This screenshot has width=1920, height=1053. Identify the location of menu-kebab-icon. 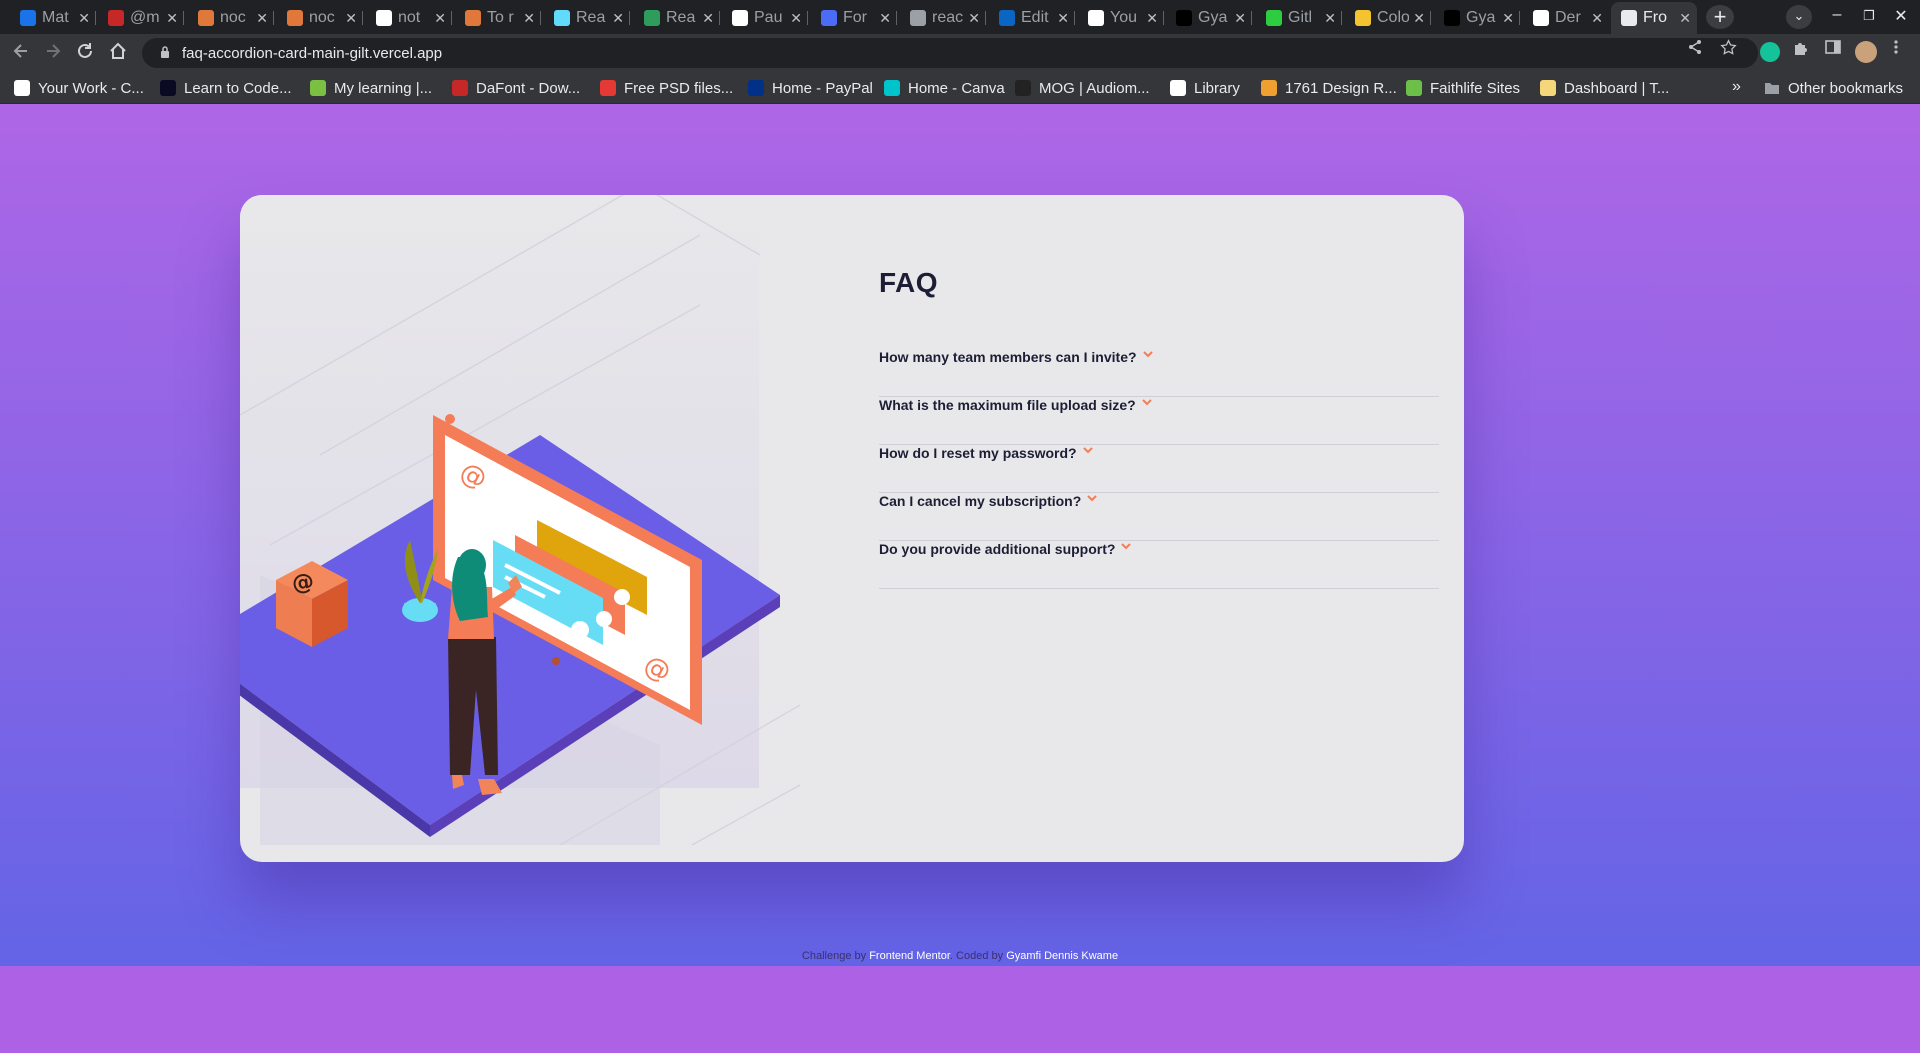
(1896, 49).